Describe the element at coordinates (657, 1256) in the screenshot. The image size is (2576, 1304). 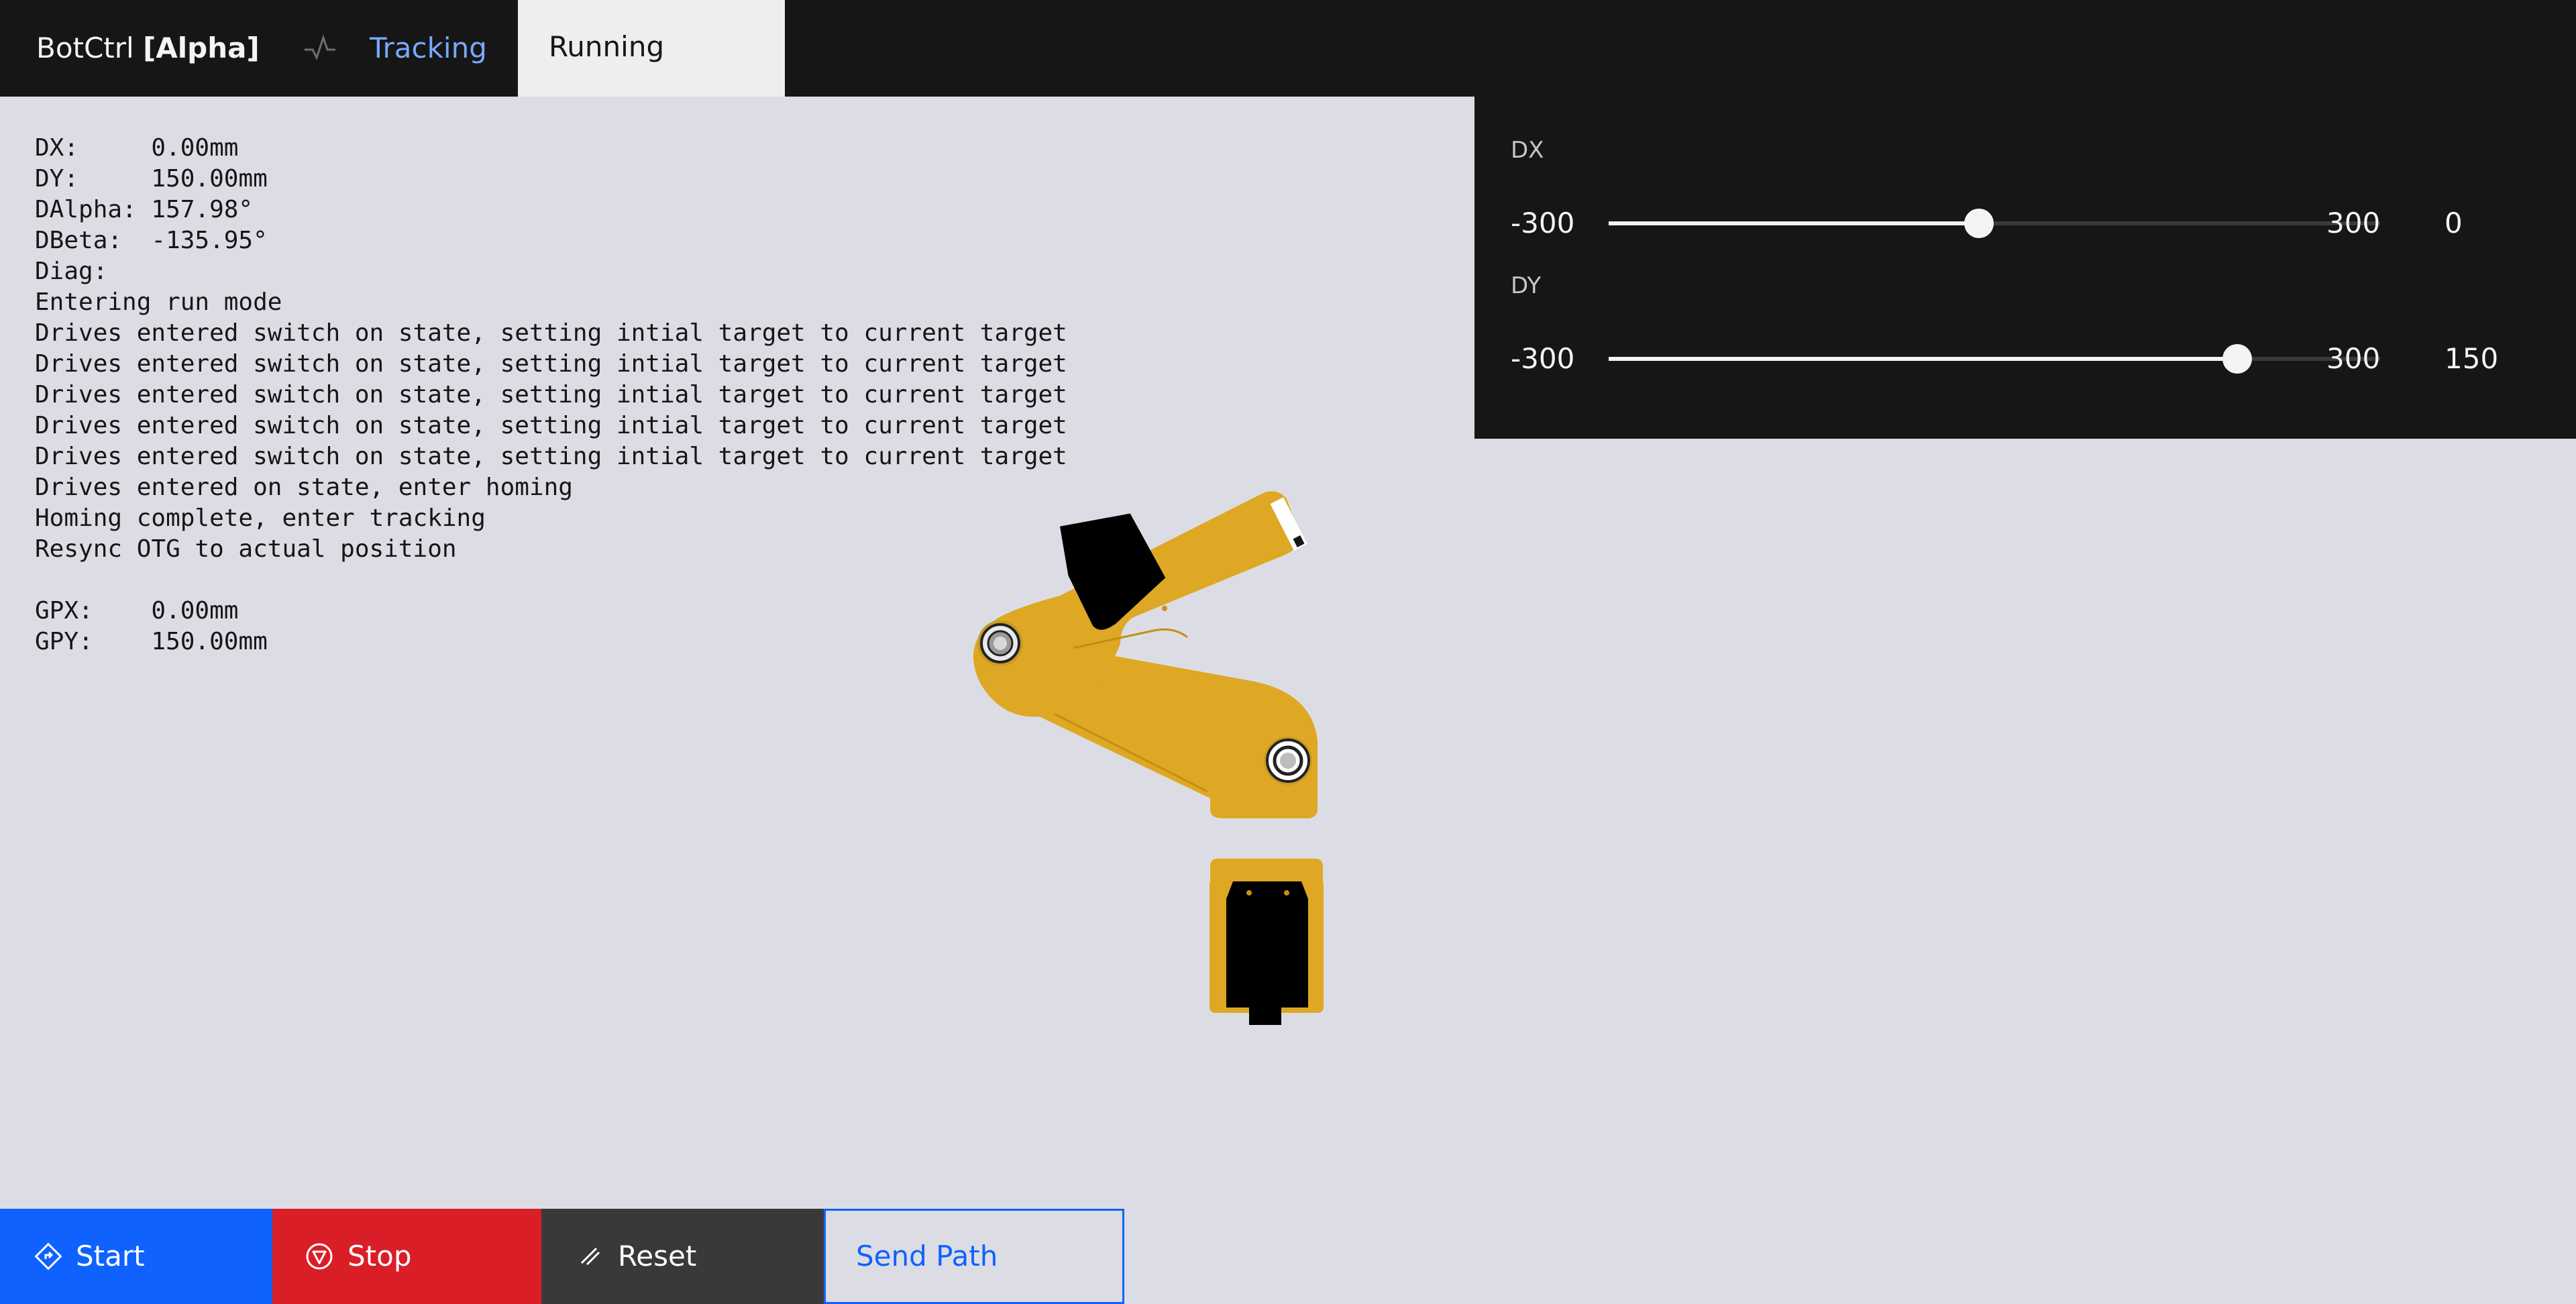
I see `reset-button-label: Reset` at that location.